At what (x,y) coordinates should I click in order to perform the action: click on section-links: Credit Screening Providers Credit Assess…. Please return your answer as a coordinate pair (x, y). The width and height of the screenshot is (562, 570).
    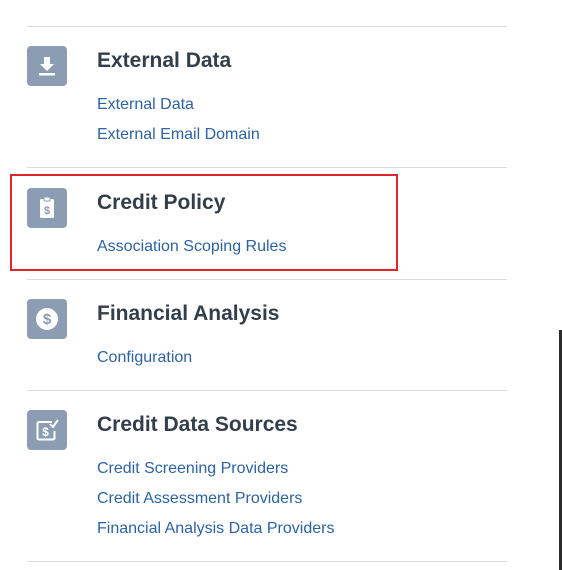
    Looking at the image, I should click on (215, 499).